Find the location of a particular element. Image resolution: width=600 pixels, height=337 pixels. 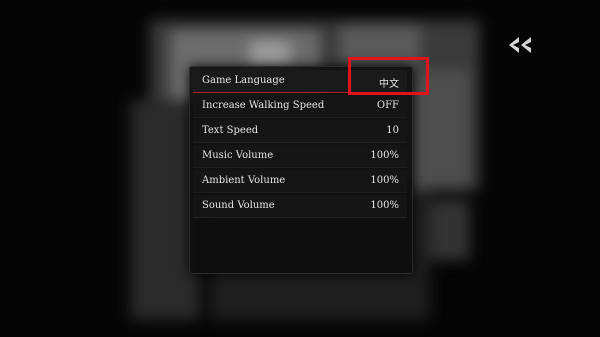

setting-label: Sound Volume is located at coordinates (238, 205).